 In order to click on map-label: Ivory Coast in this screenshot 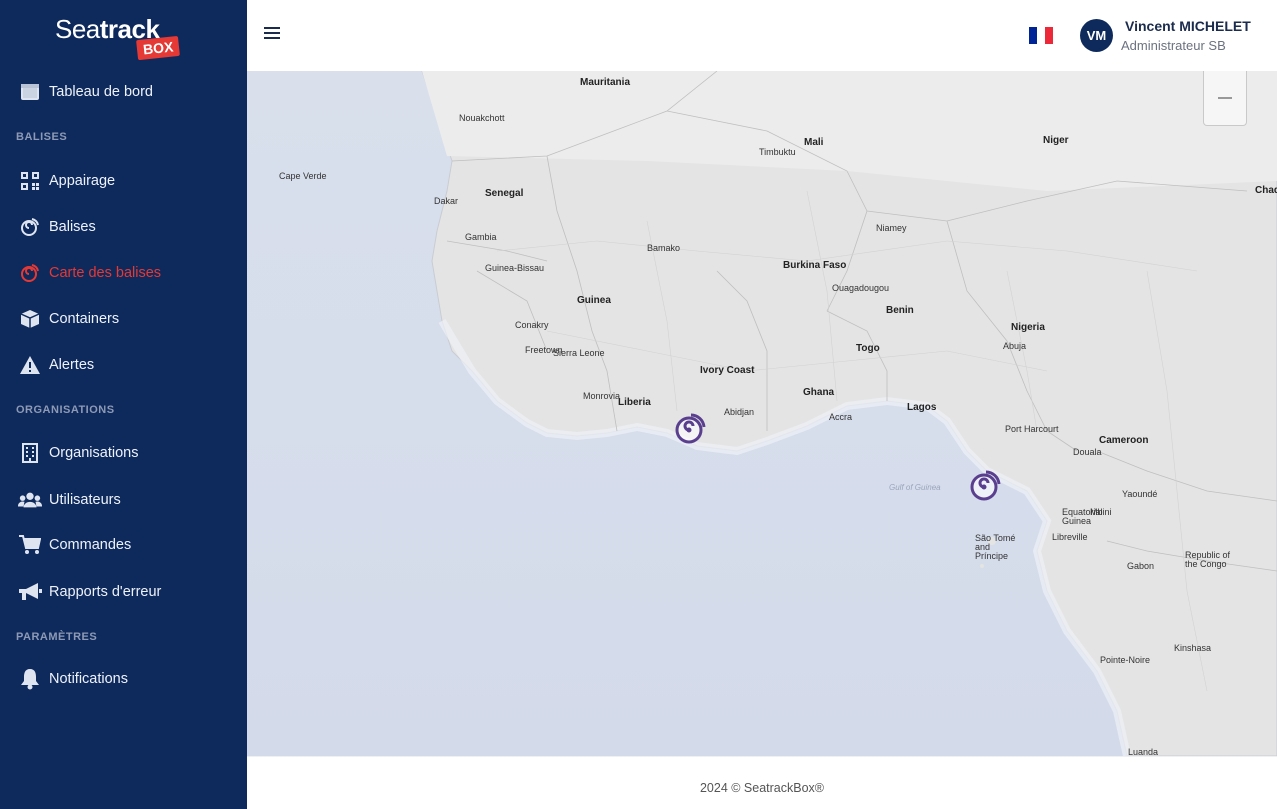, I will do `click(727, 370)`.